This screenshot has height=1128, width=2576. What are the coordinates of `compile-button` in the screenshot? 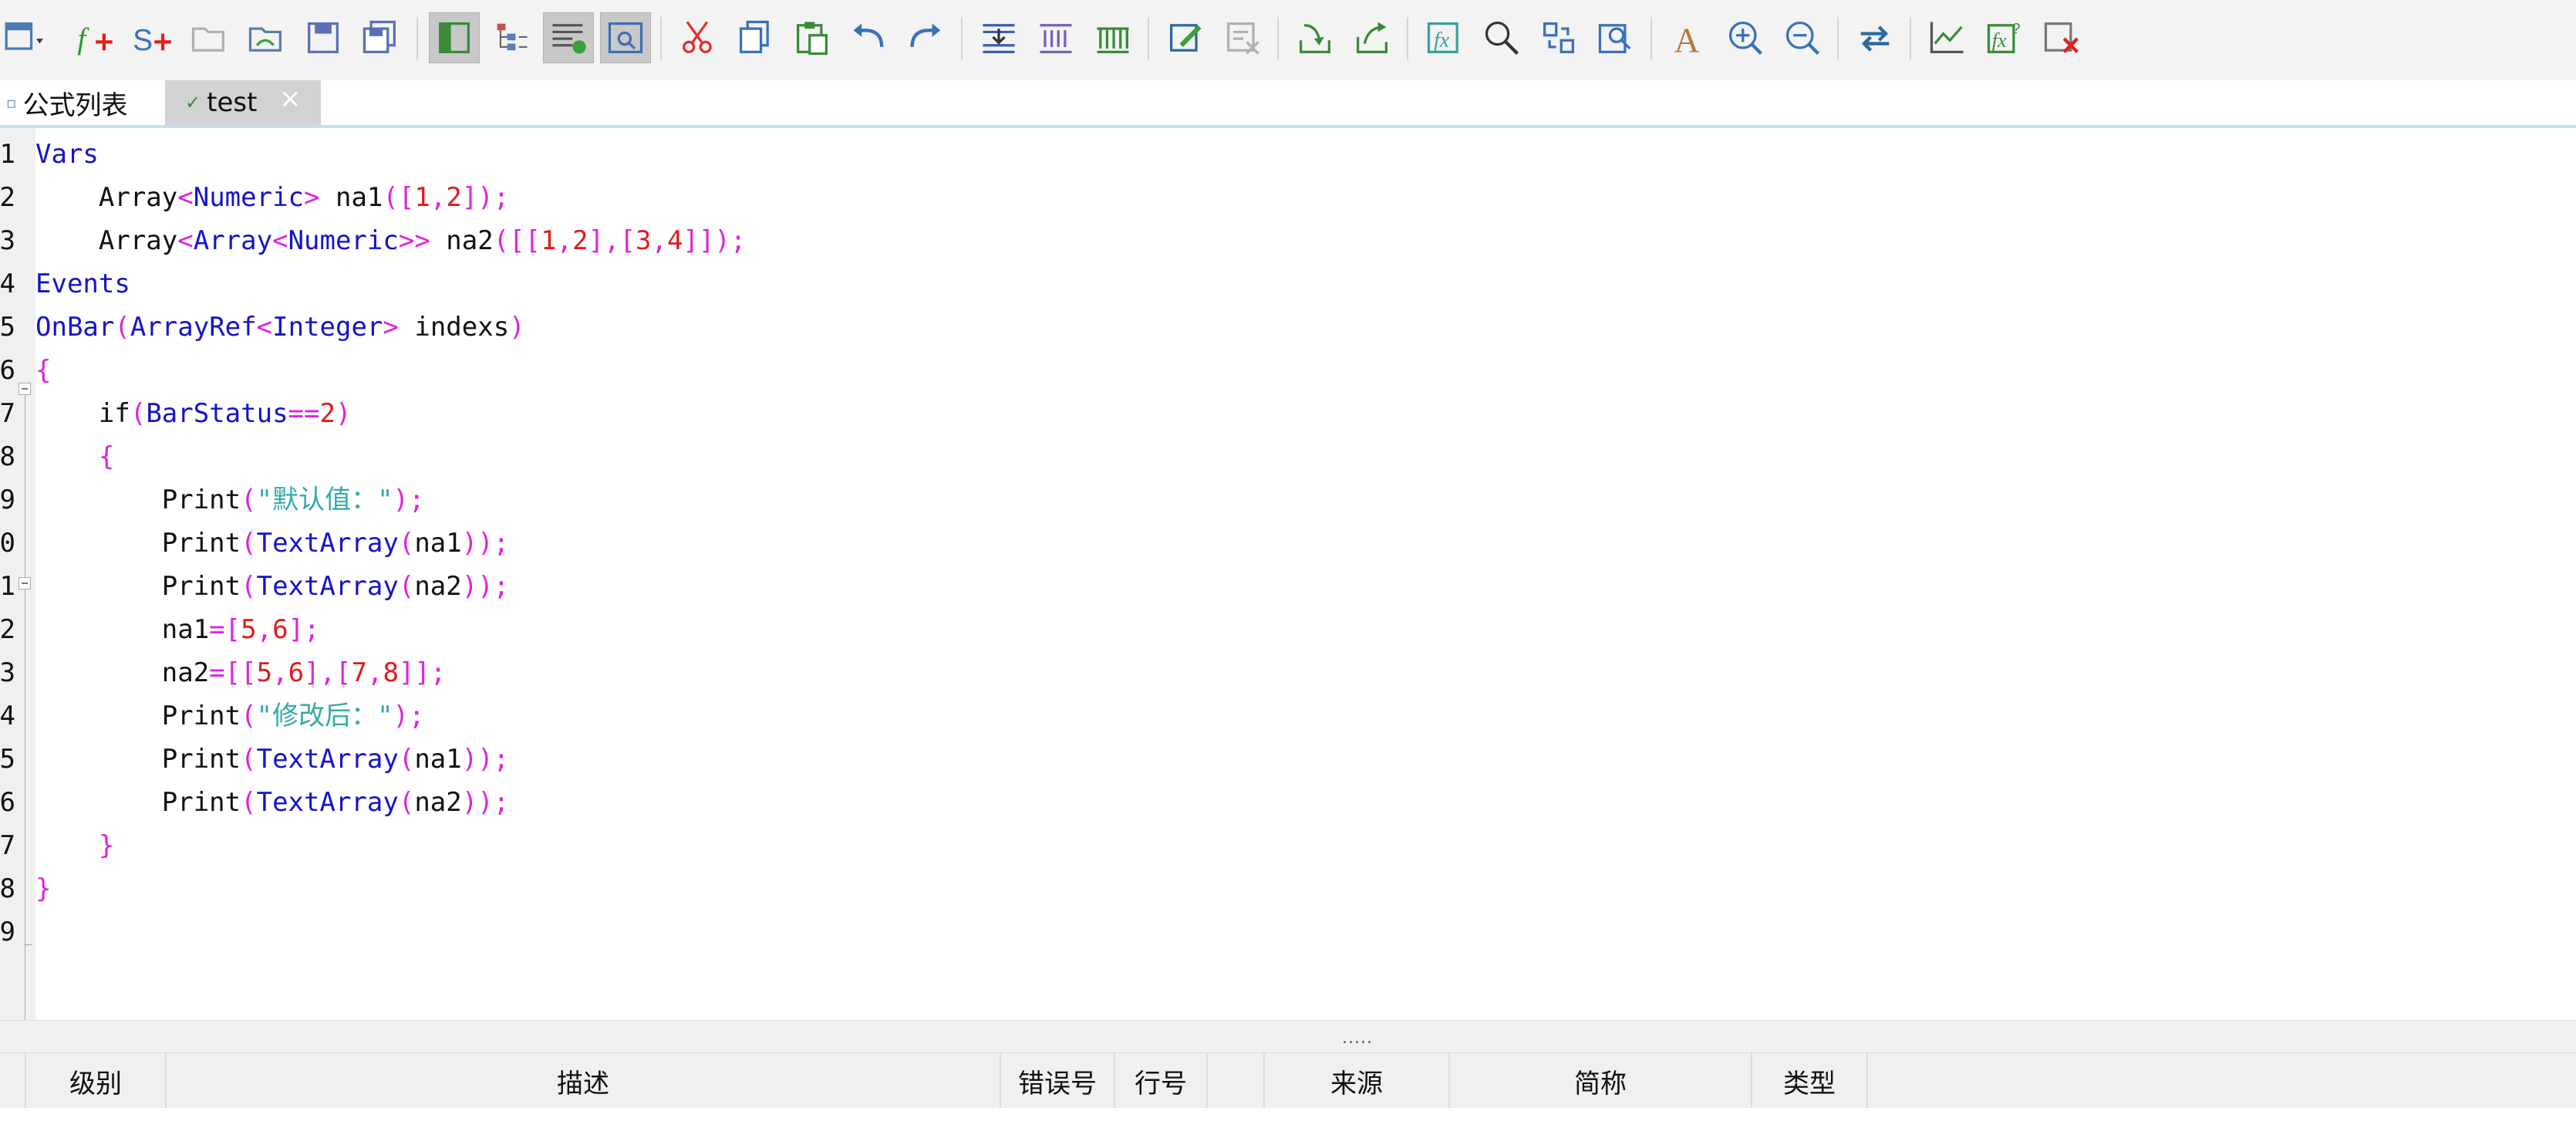 It's located at (998, 37).